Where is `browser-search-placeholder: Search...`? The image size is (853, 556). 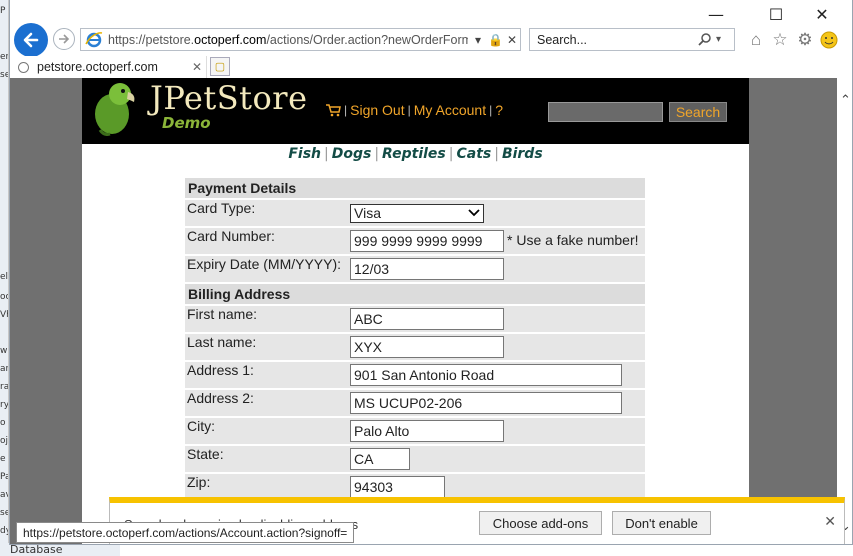
browser-search-placeholder: Search... is located at coordinates (562, 39).